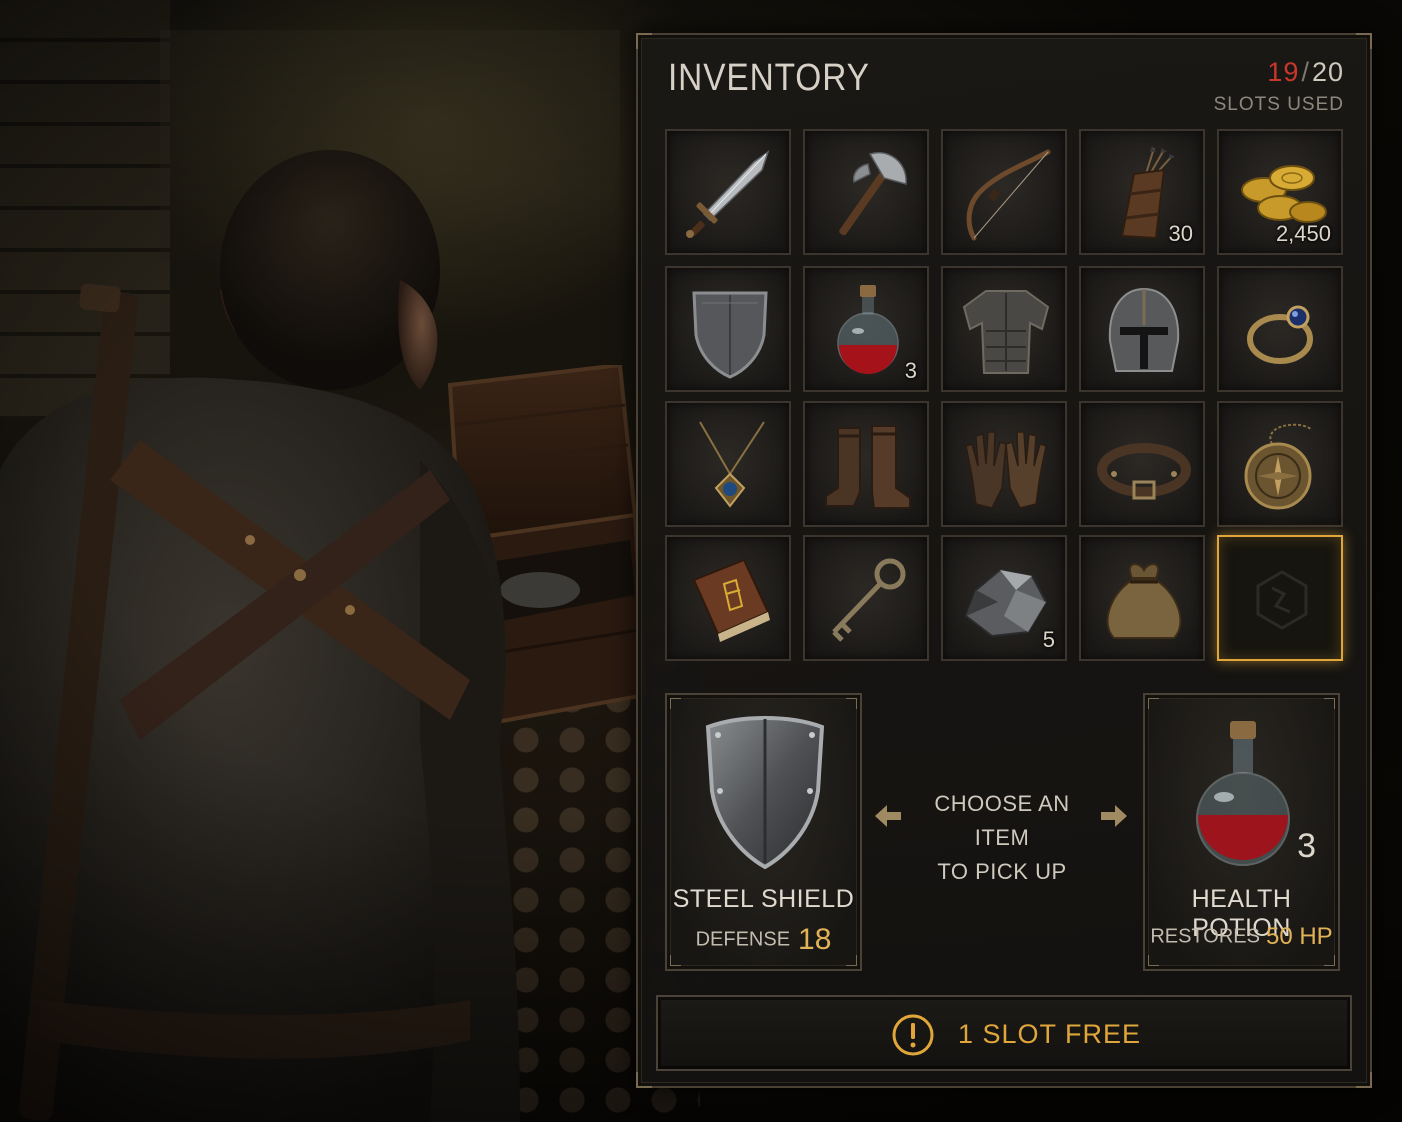  Describe the element at coordinates (763, 899) in the screenshot. I see `item-name: STEEL SHIELD` at that location.